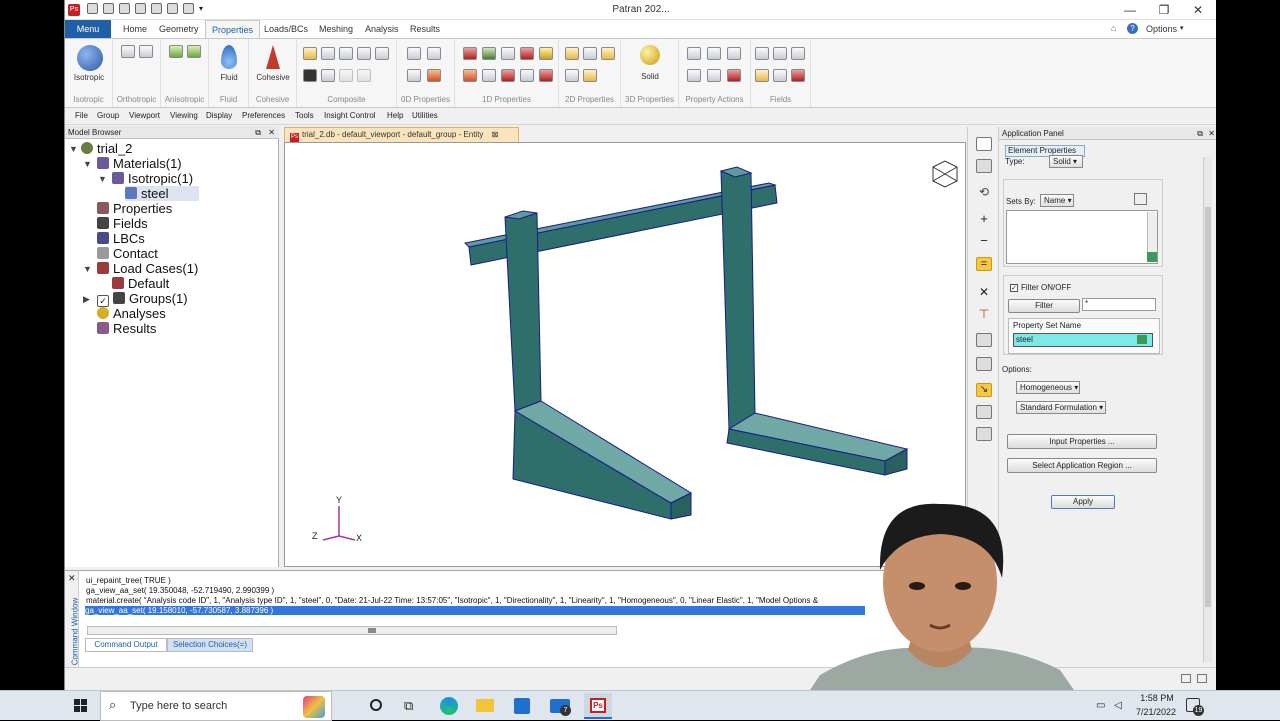 The image size is (1280, 721). I want to click on list-action-icon, so click(1152, 257).